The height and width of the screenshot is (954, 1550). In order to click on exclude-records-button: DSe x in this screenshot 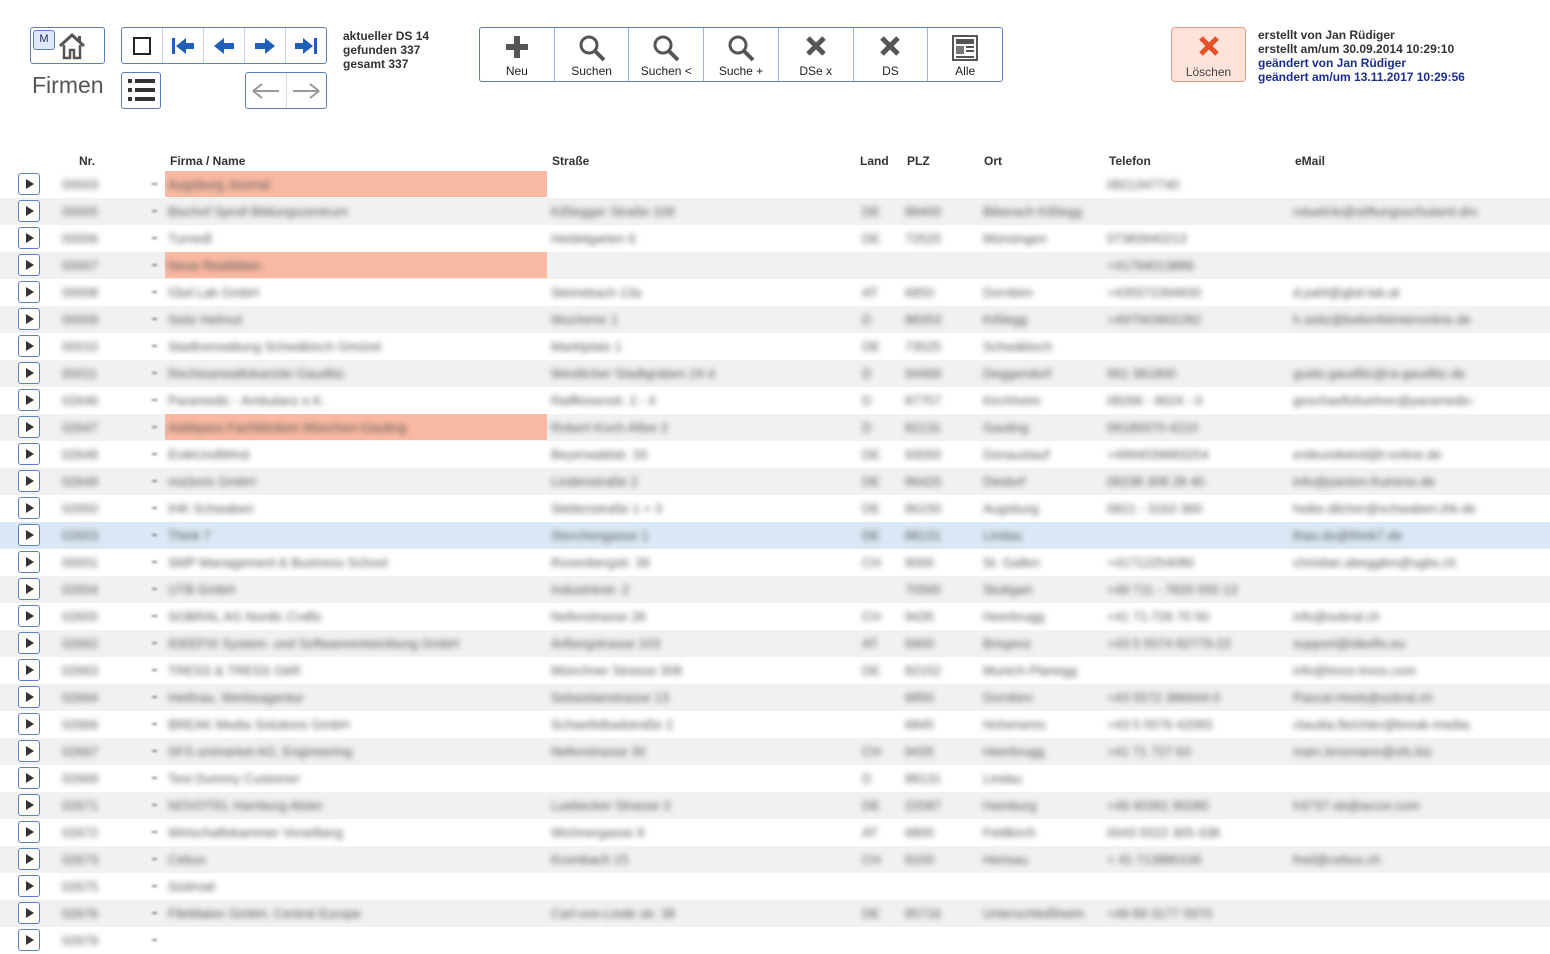, I will do `click(816, 54)`.